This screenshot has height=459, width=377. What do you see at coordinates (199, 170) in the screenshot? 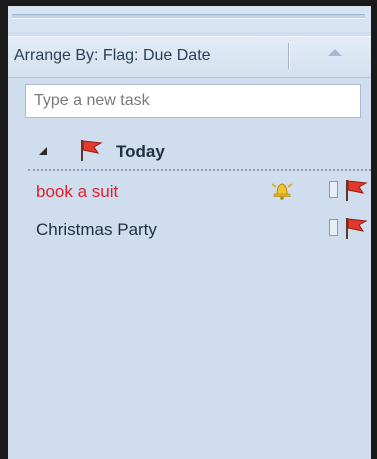
I see `group-divider` at bounding box center [199, 170].